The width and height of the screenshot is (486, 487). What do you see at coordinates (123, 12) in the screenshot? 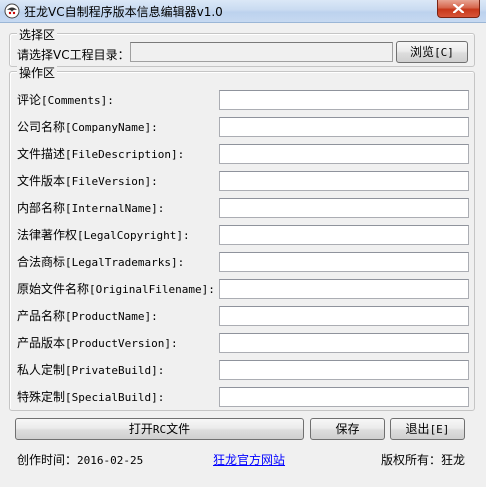
I see `window-title: 狂龙VC自制程序版本信息编辑器v1.0` at bounding box center [123, 12].